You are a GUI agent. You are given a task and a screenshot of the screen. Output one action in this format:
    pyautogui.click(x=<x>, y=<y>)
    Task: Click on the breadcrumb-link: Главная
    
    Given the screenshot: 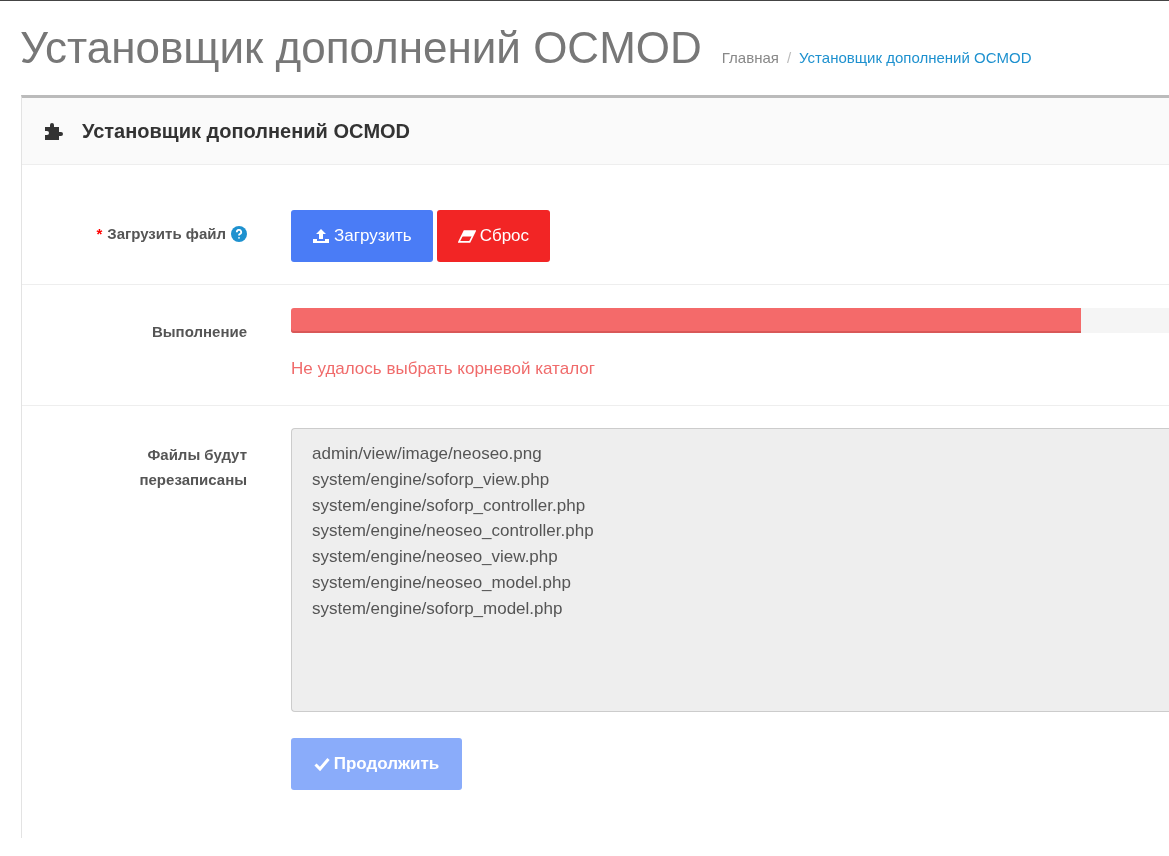 What is the action you would take?
    pyautogui.click(x=750, y=57)
    